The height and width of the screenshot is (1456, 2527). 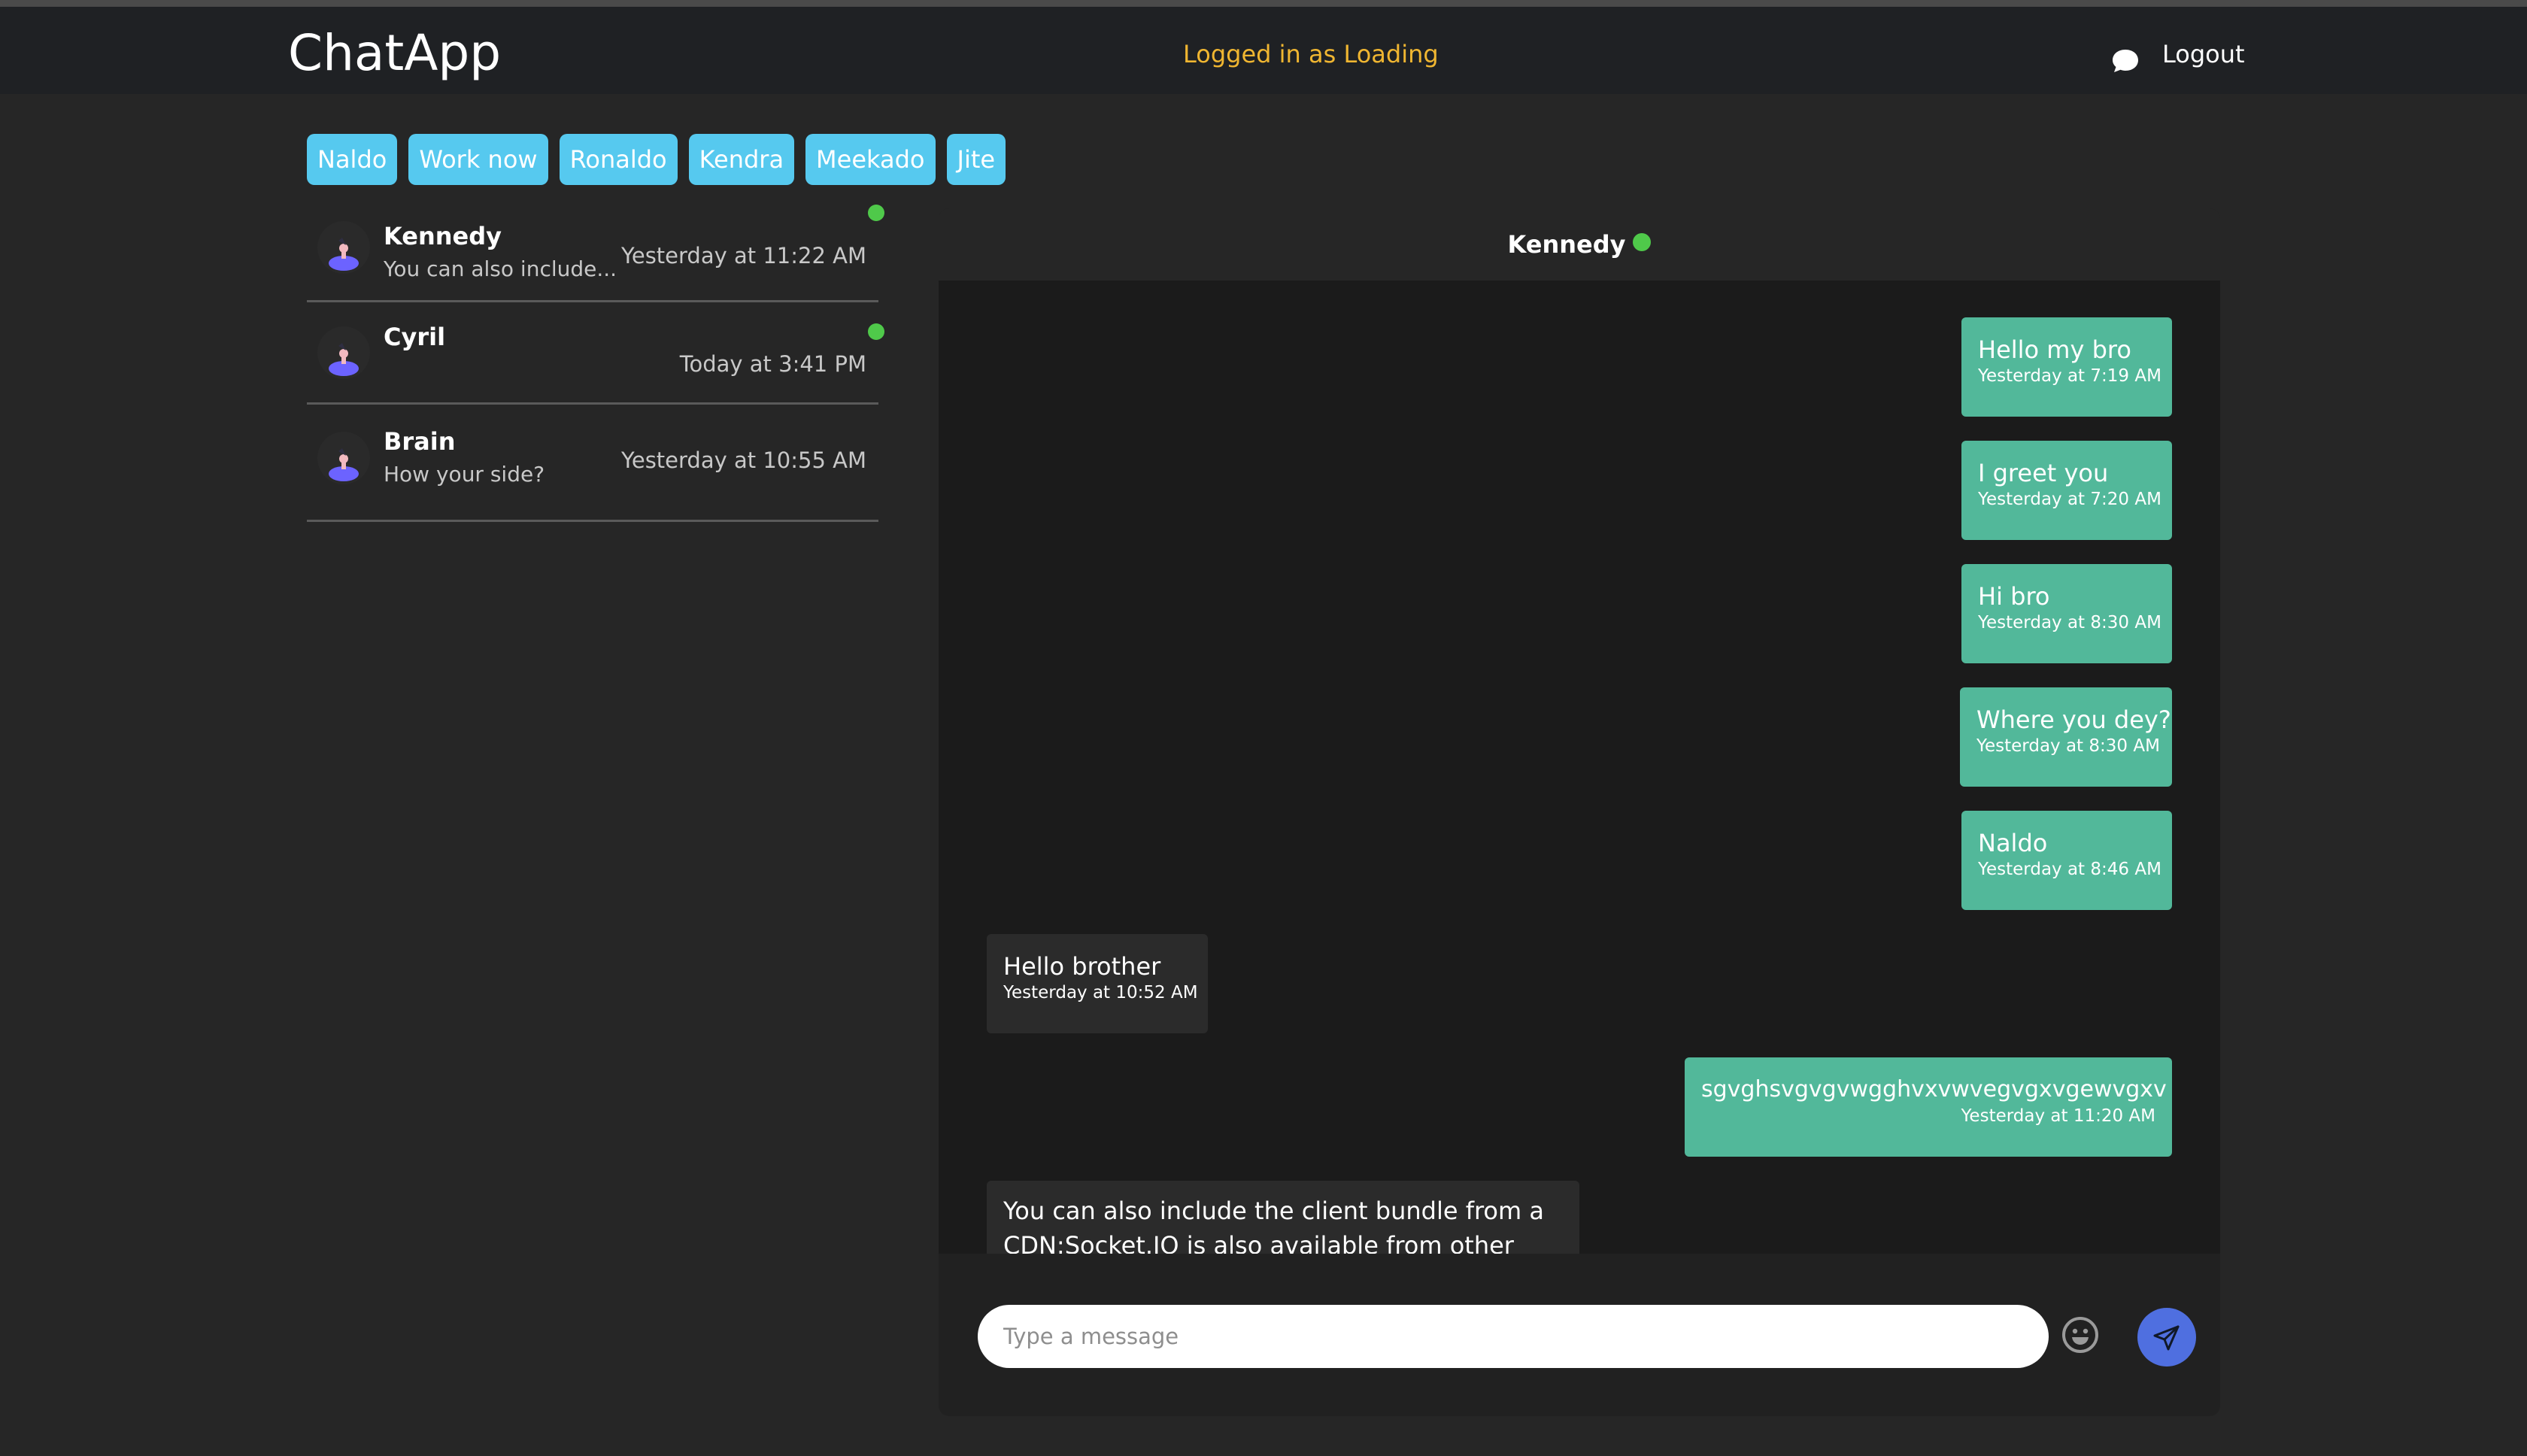 What do you see at coordinates (2073, 719) in the screenshot?
I see `message-text: Where you dey?` at bounding box center [2073, 719].